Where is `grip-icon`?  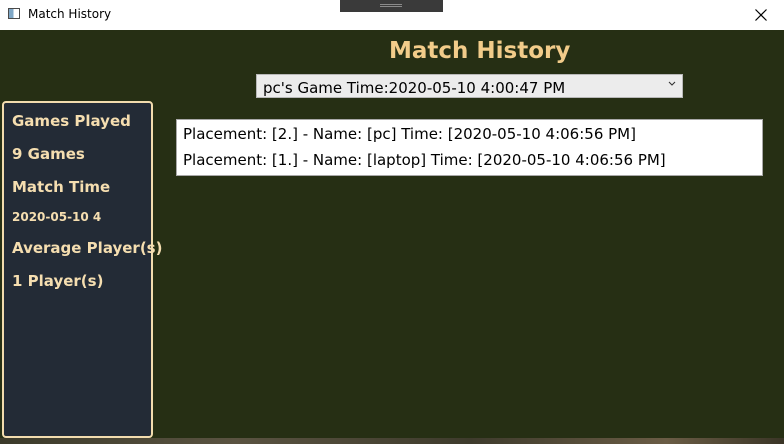 grip-icon is located at coordinates (391, 5).